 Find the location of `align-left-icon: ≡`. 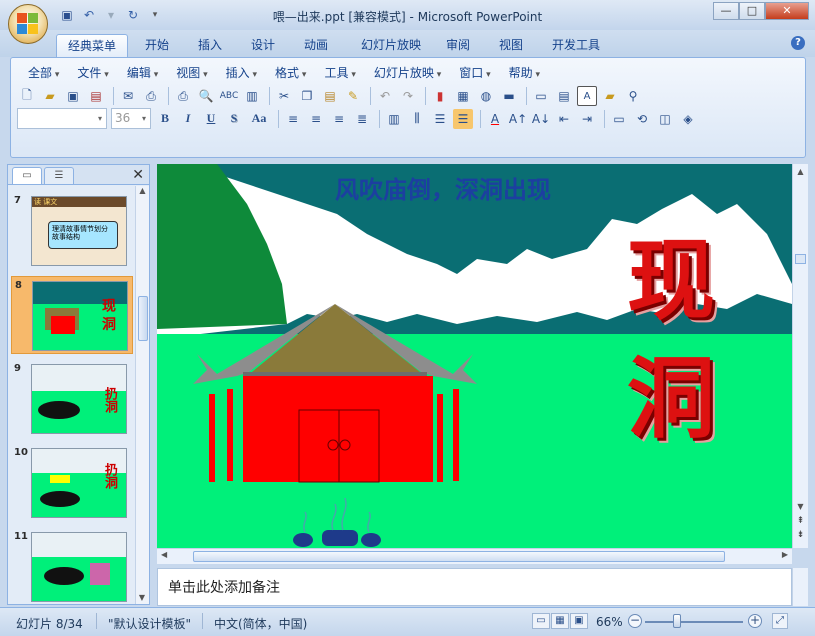

align-left-icon: ≡ is located at coordinates (293, 119).